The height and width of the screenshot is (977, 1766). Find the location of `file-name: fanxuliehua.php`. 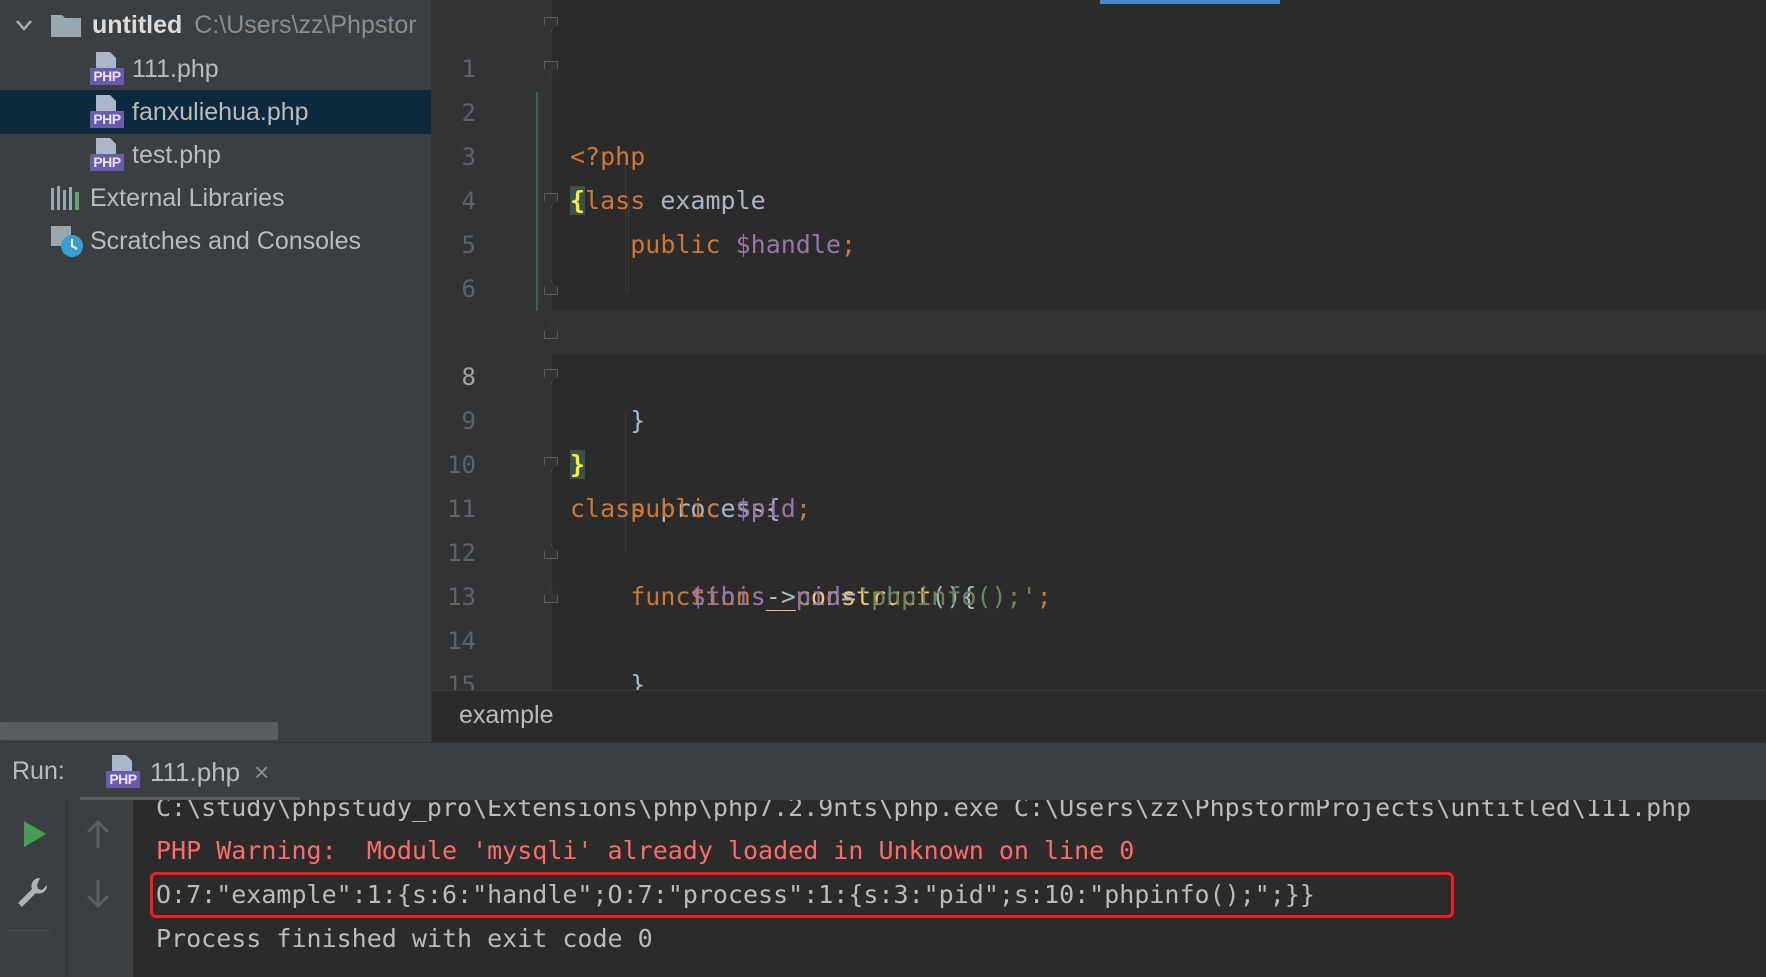

file-name: fanxuliehua.php is located at coordinates (220, 111).